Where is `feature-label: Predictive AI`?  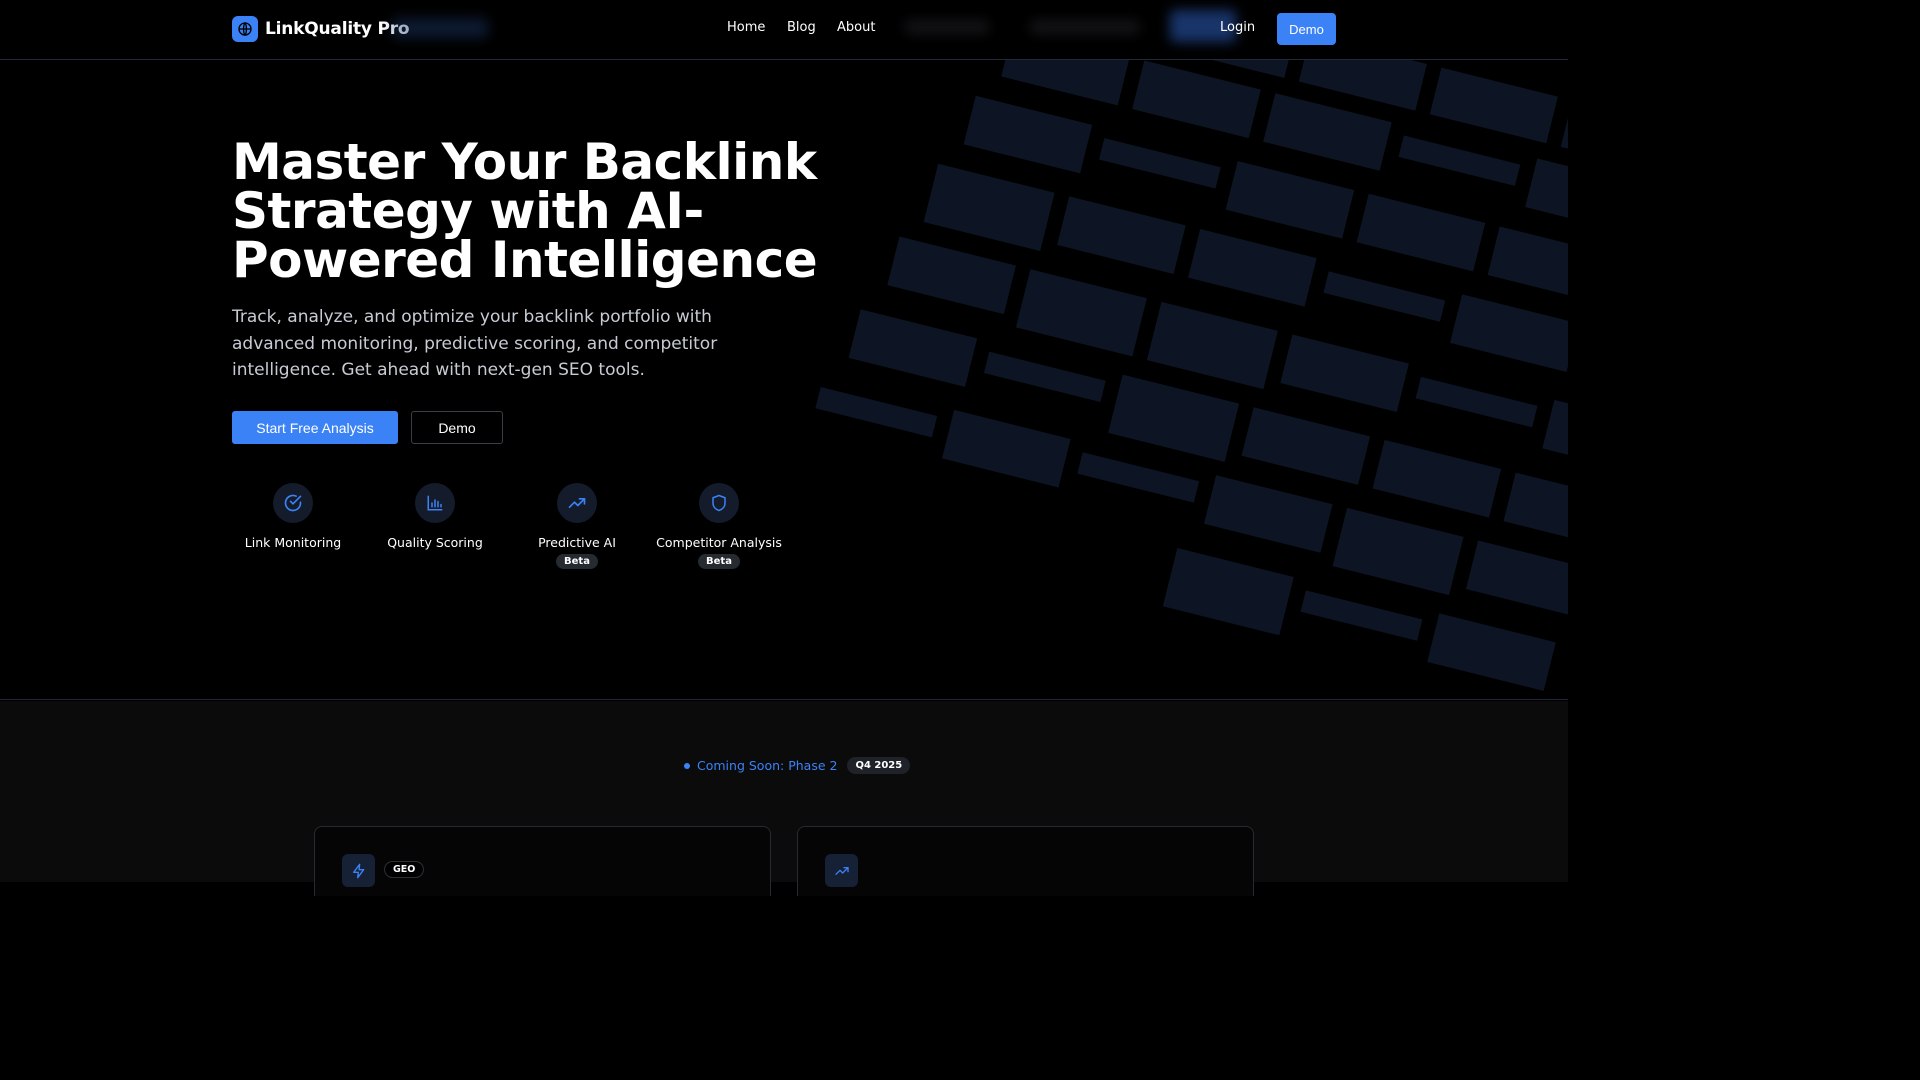 feature-label: Predictive AI is located at coordinates (577, 542).